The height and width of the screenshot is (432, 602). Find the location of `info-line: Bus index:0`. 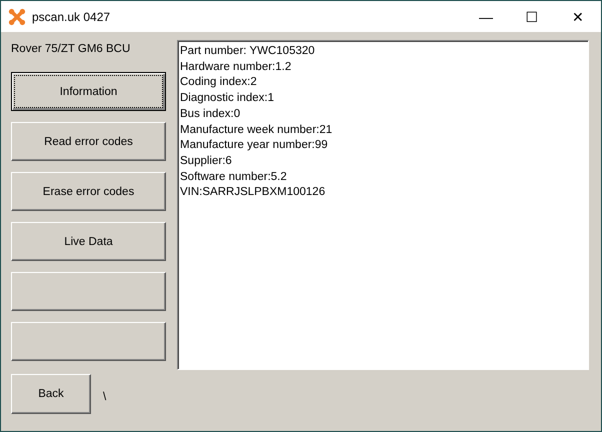

info-line: Bus index:0 is located at coordinates (211, 114).